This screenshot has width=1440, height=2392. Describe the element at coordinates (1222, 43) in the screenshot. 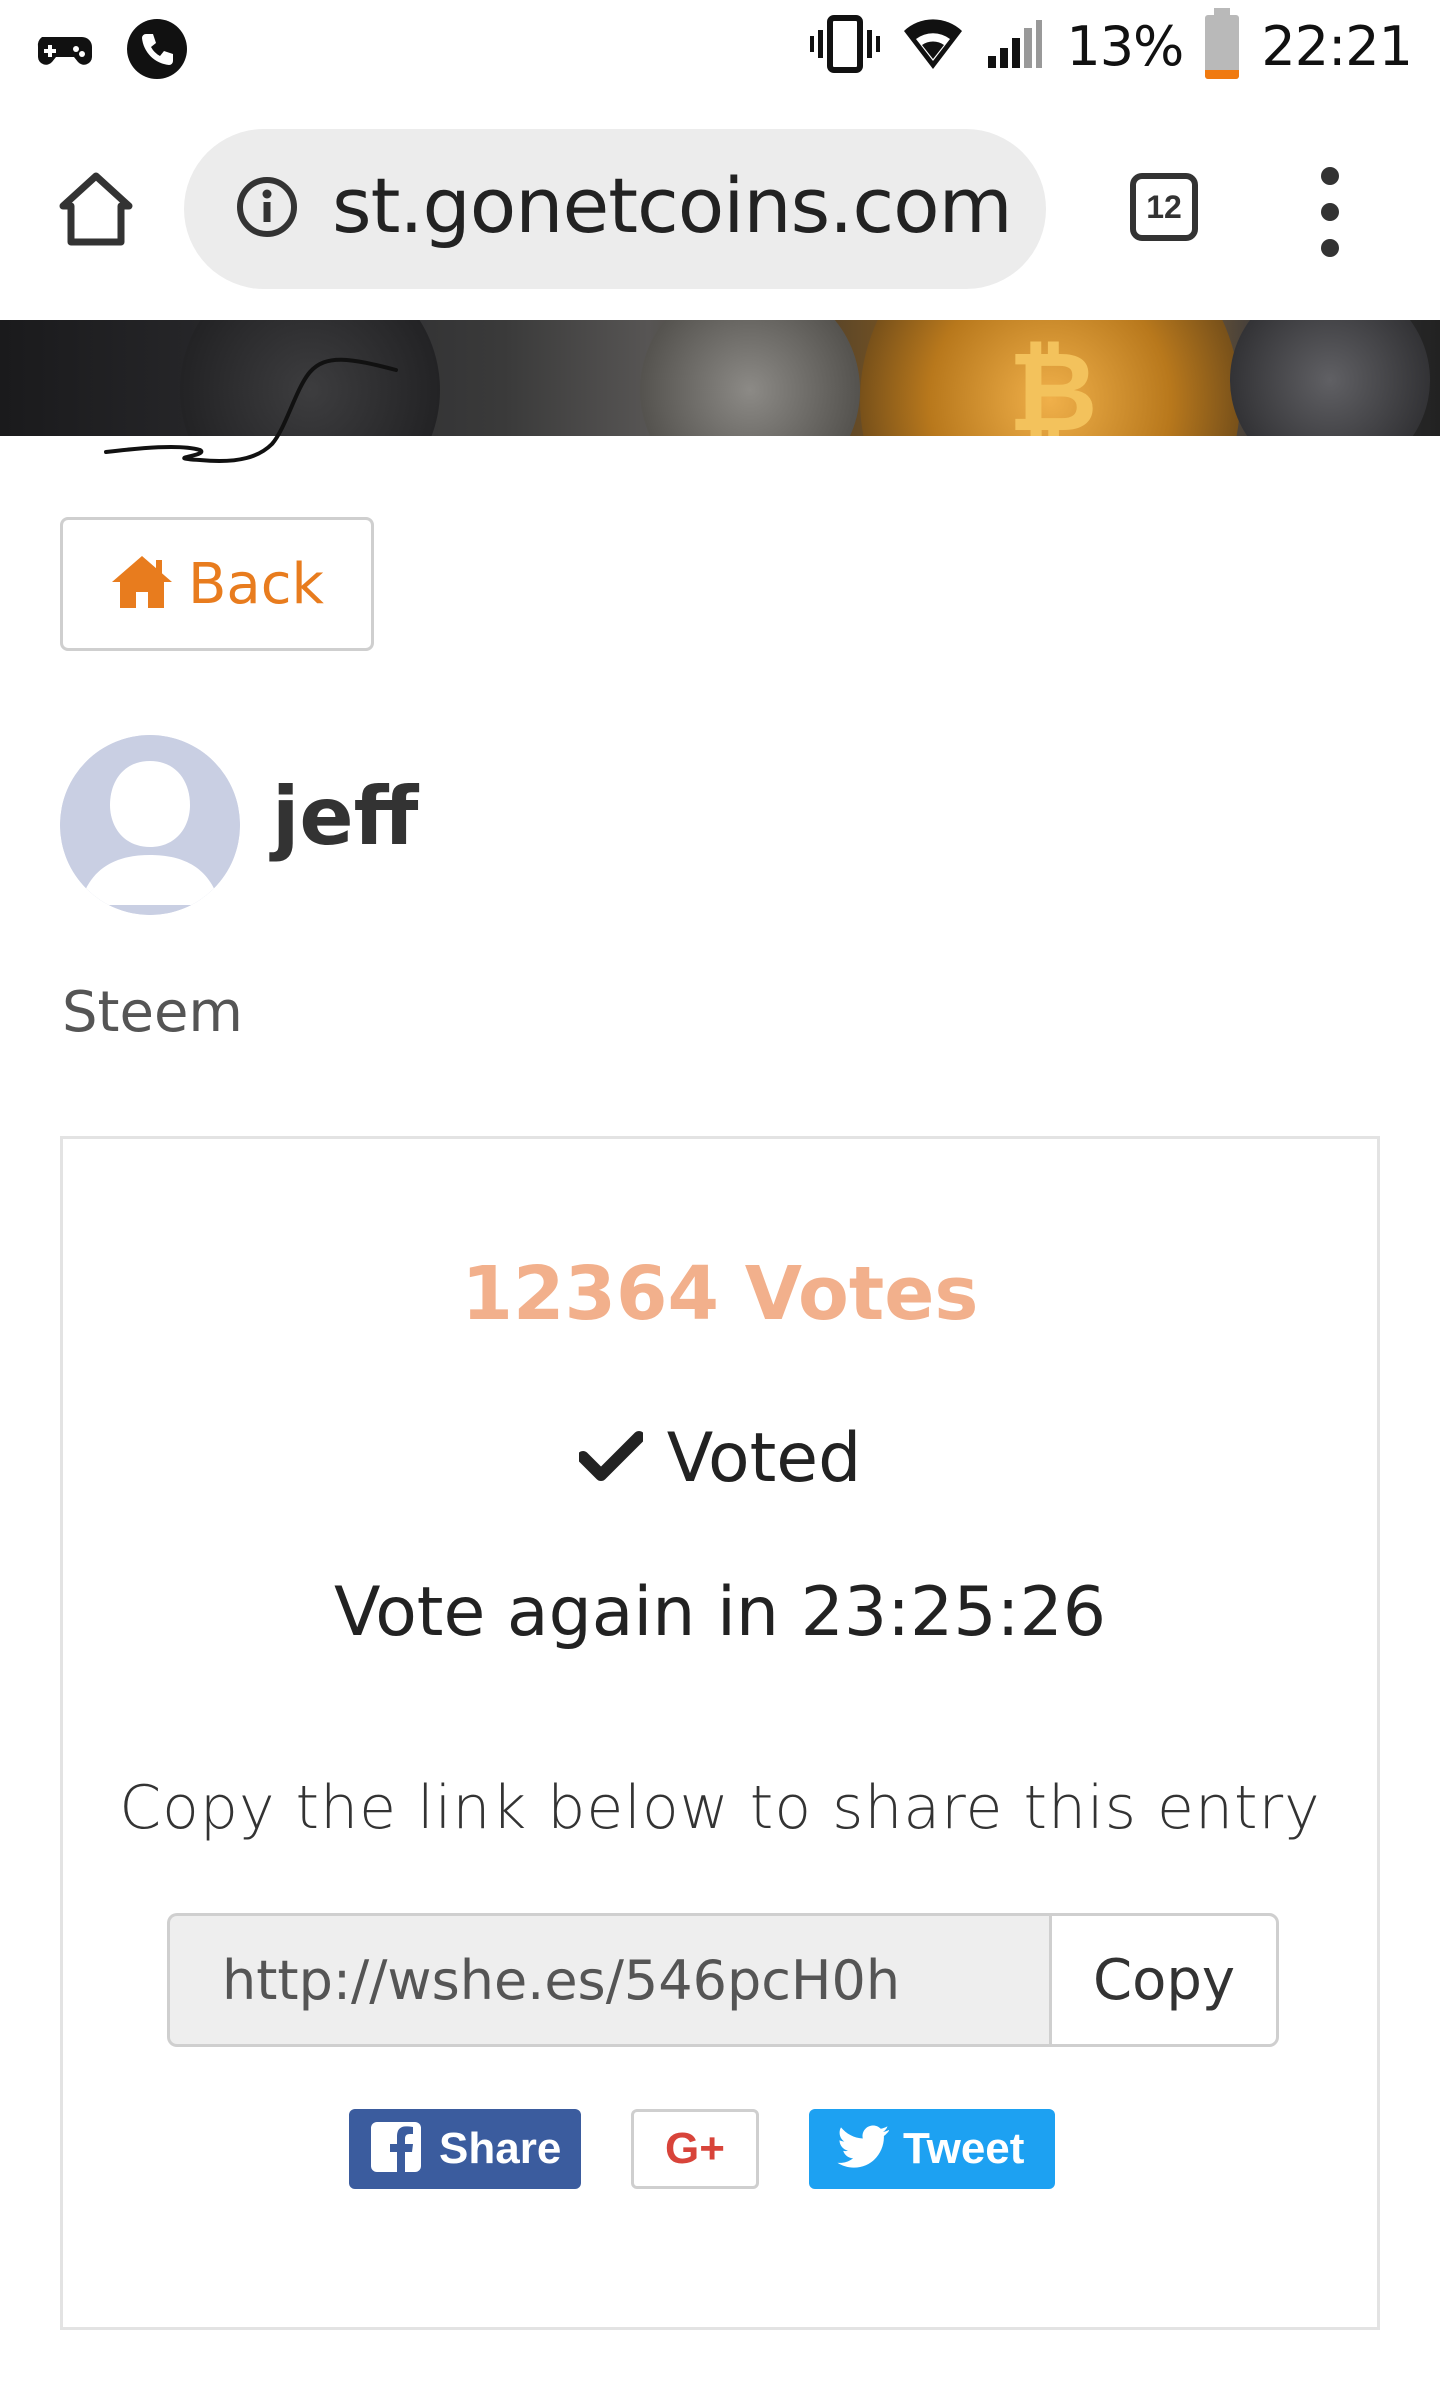

I see `battery-icon` at that location.